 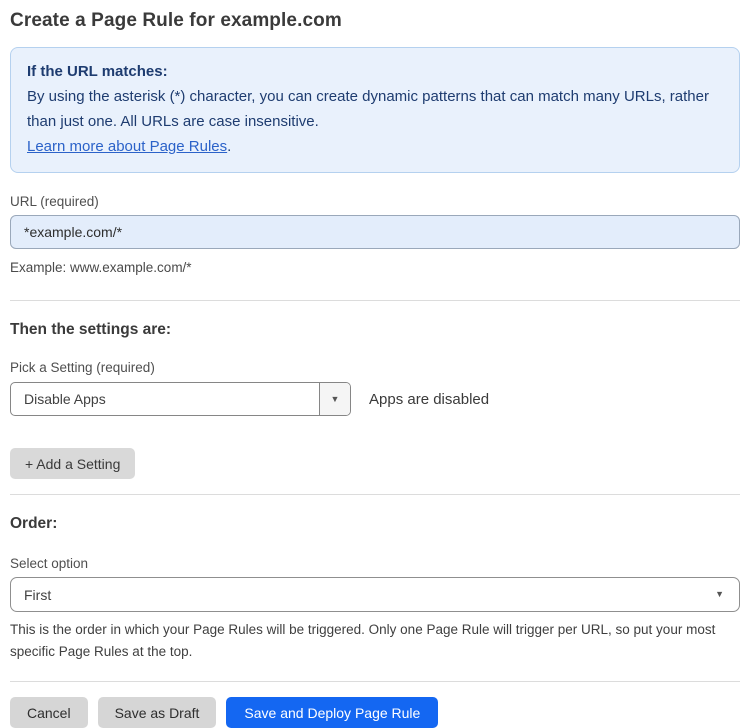 I want to click on url-field-label: URL (required), so click(x=54, y=201).